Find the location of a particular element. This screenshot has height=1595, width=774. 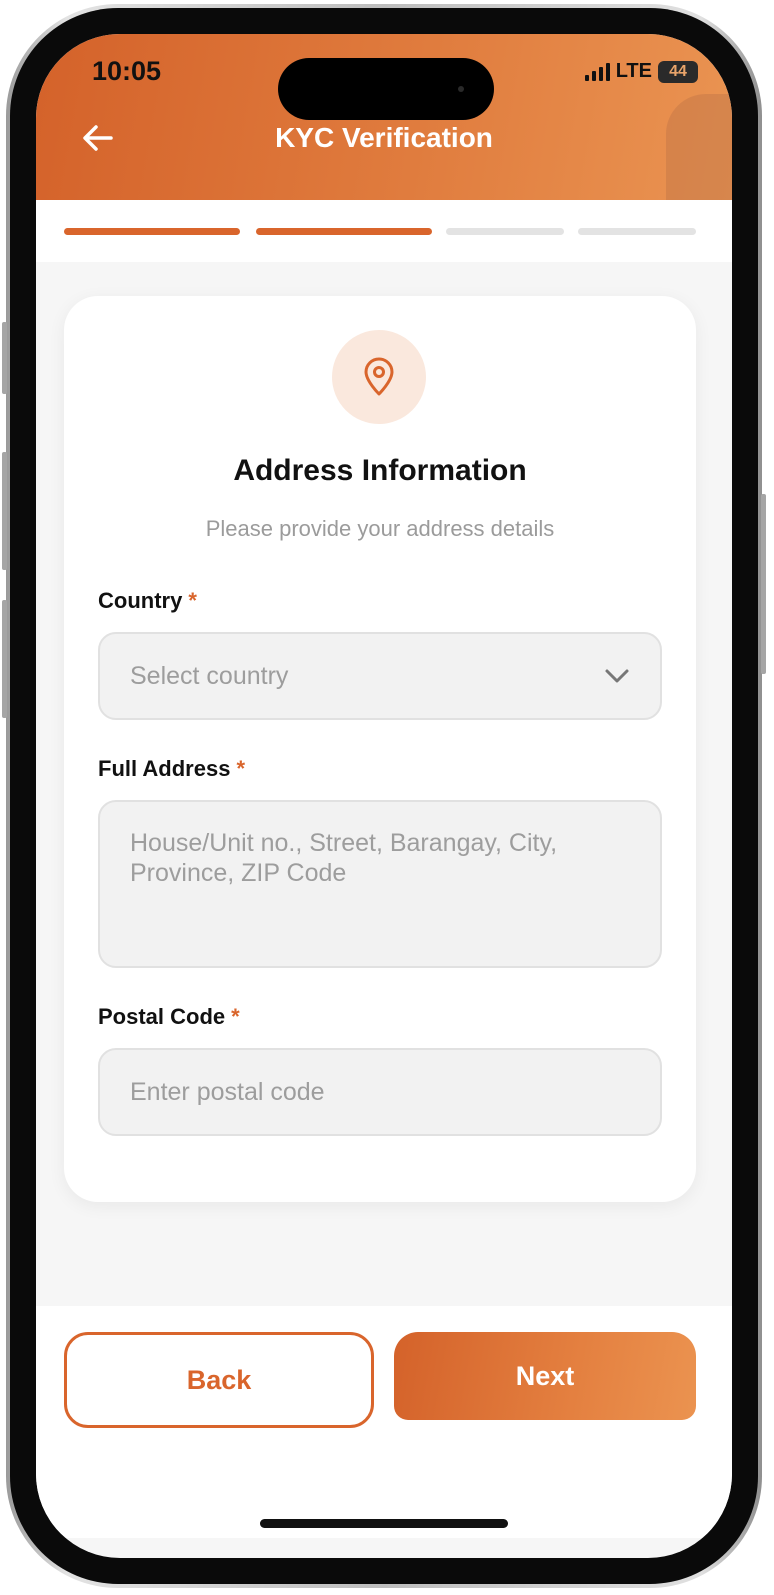

next-button: Next is located at coordinates (545, 1376).